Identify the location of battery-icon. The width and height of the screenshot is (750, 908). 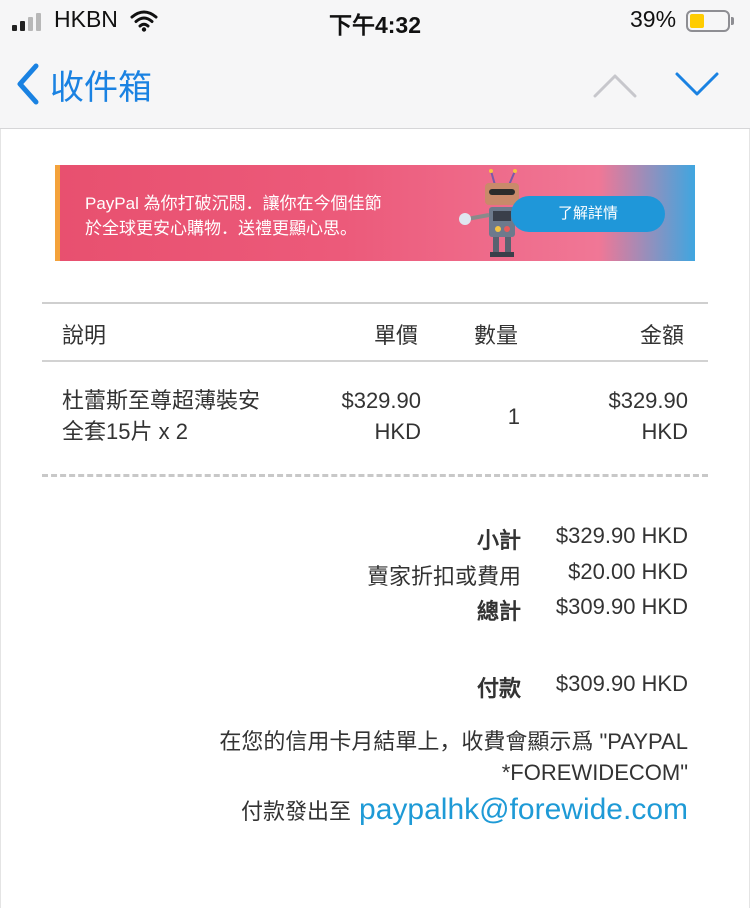
(710, 21).